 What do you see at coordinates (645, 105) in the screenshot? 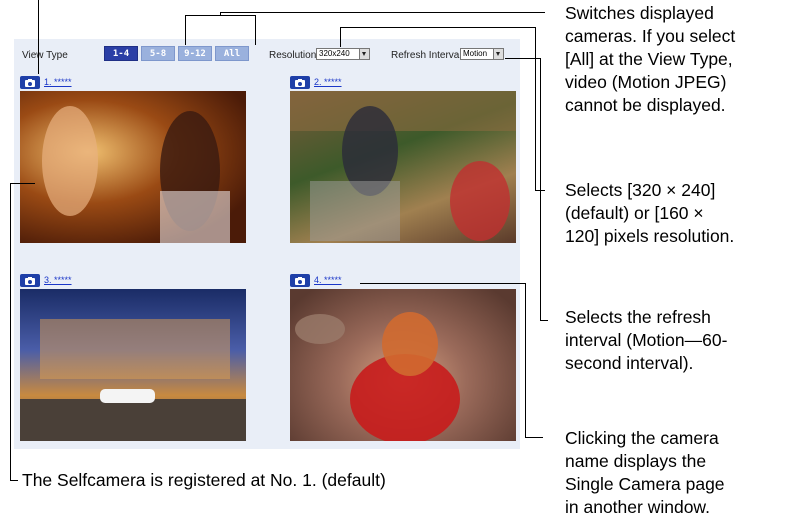
I see `annotation-line: cannot be displayed.` at bounding box center [645, 105].